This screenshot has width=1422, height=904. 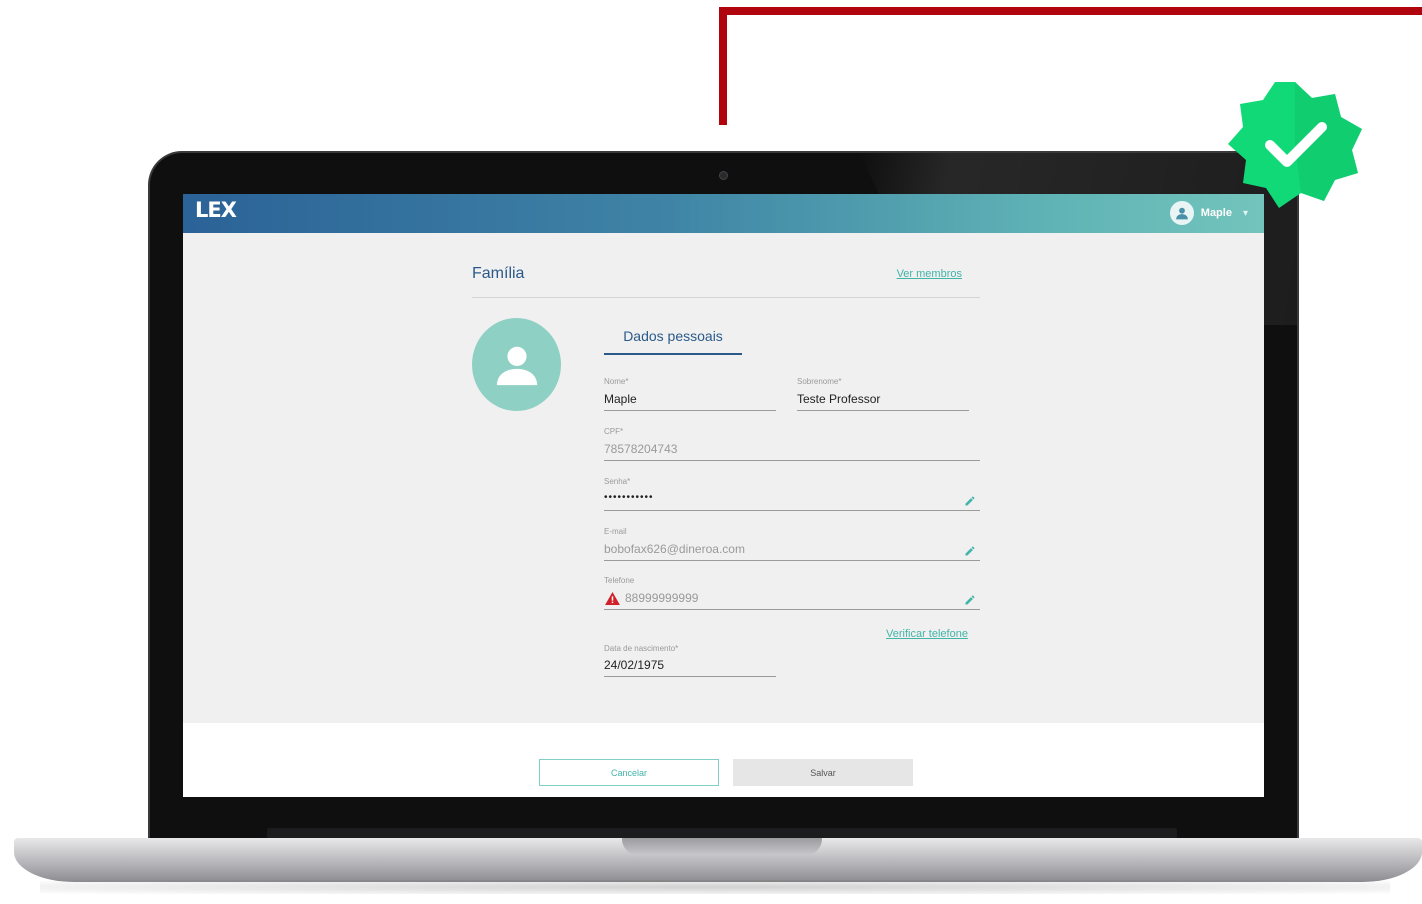 I want to click on warning-icon, so click(x=612, y=598).